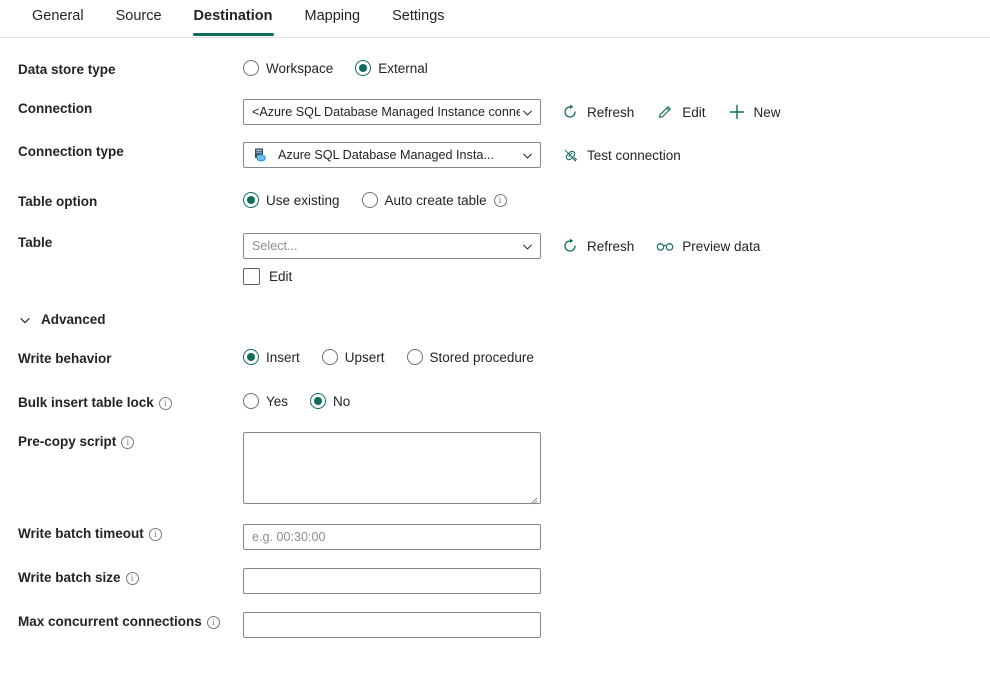 The width and height of the screenshot is (990, 673). I want to click on refresh-connection-button: Refresh, so click(600, 112).